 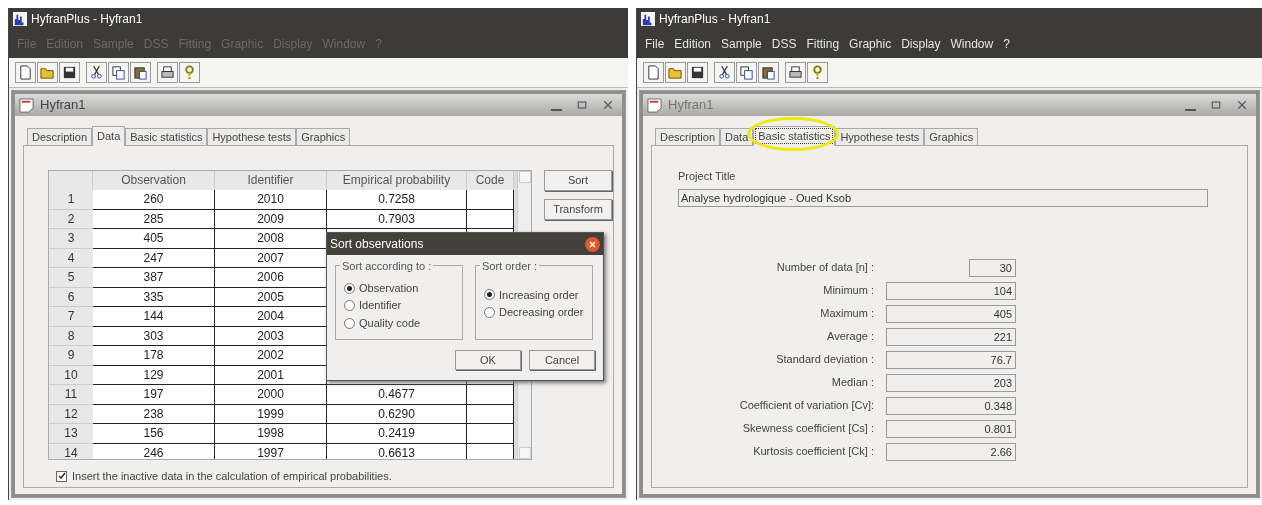 What do you see at coordinates (951, 405) in the screenshot?
I see `value-field: 0.348` at bounding box center [951, 405].